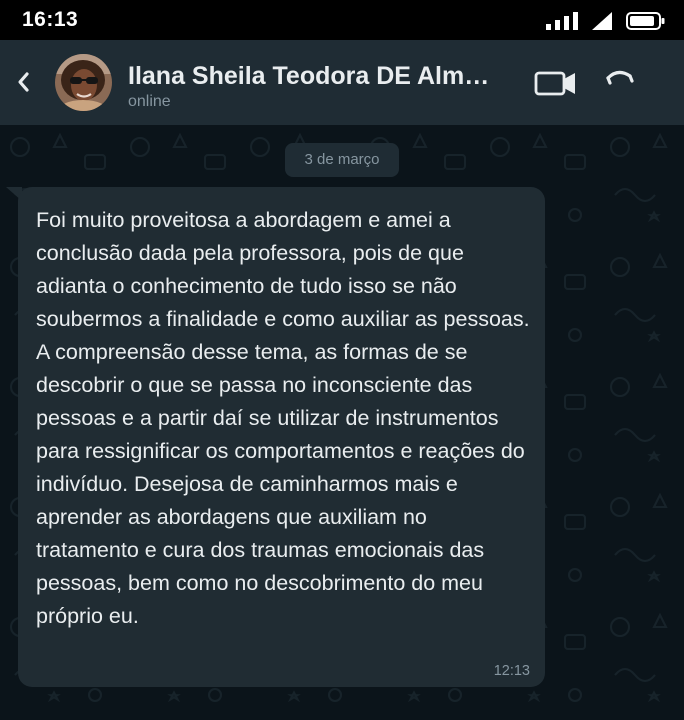 The height and width of the screenshot is (720, 684). I want to click on phone-icon, so click(620, 77).